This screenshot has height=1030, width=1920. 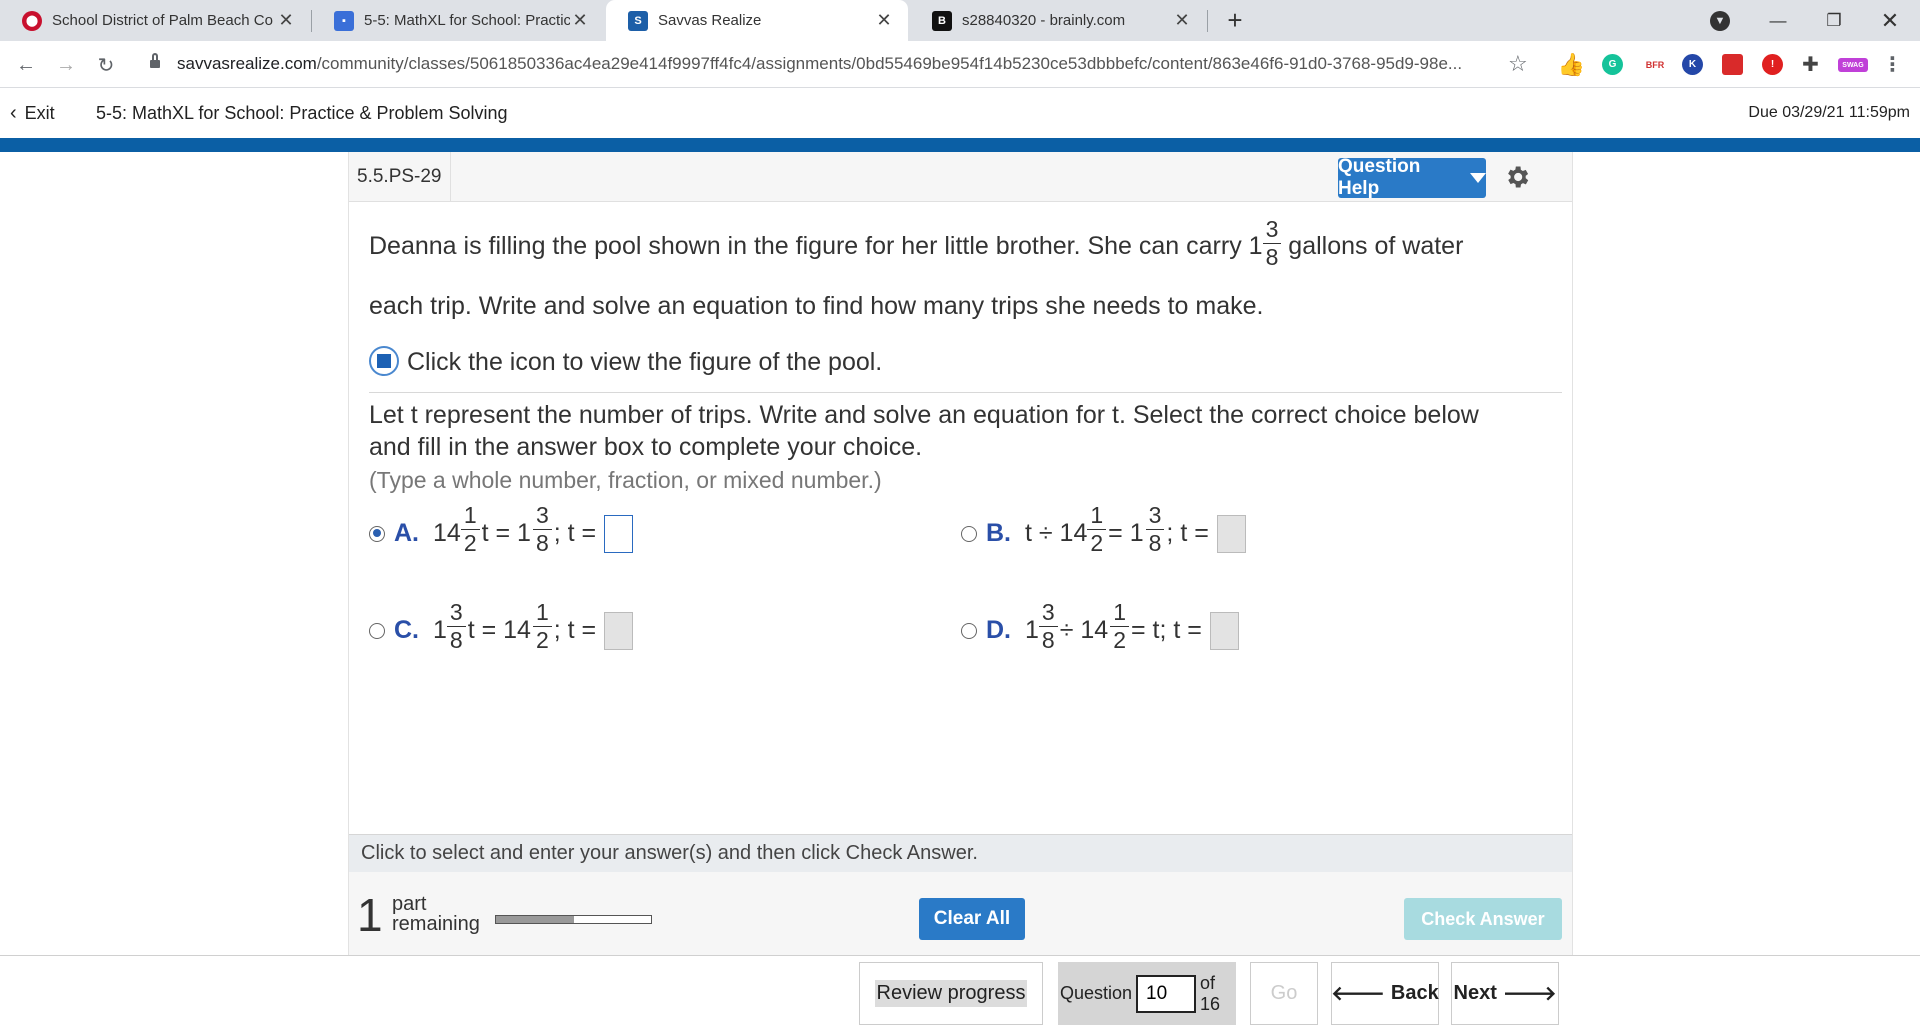 What do you see at coordinates (1166, 630) in the screenshot?
I see `equation-text: = t; t =` at bounding box center [1166, 630].